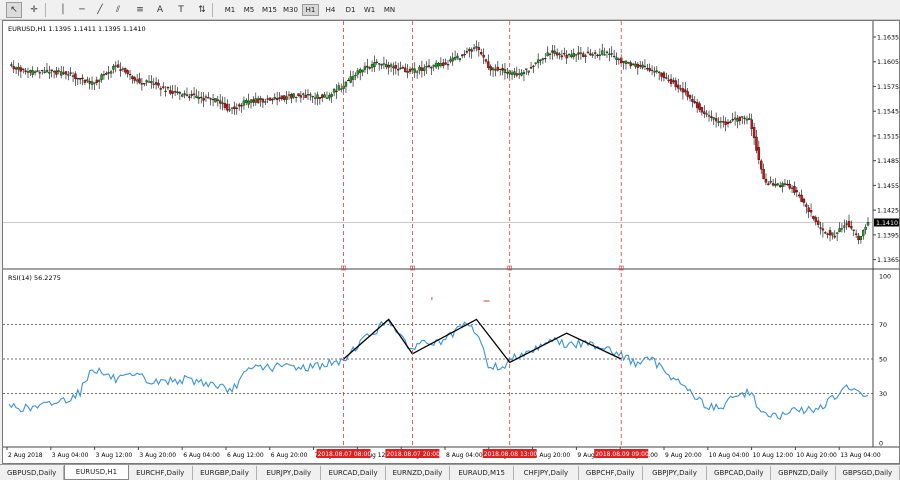 The image size is (900, 480). Describe the element at coordinates (350, 10) in the screenshot. I see `timeframe-d1: D1` at that location.